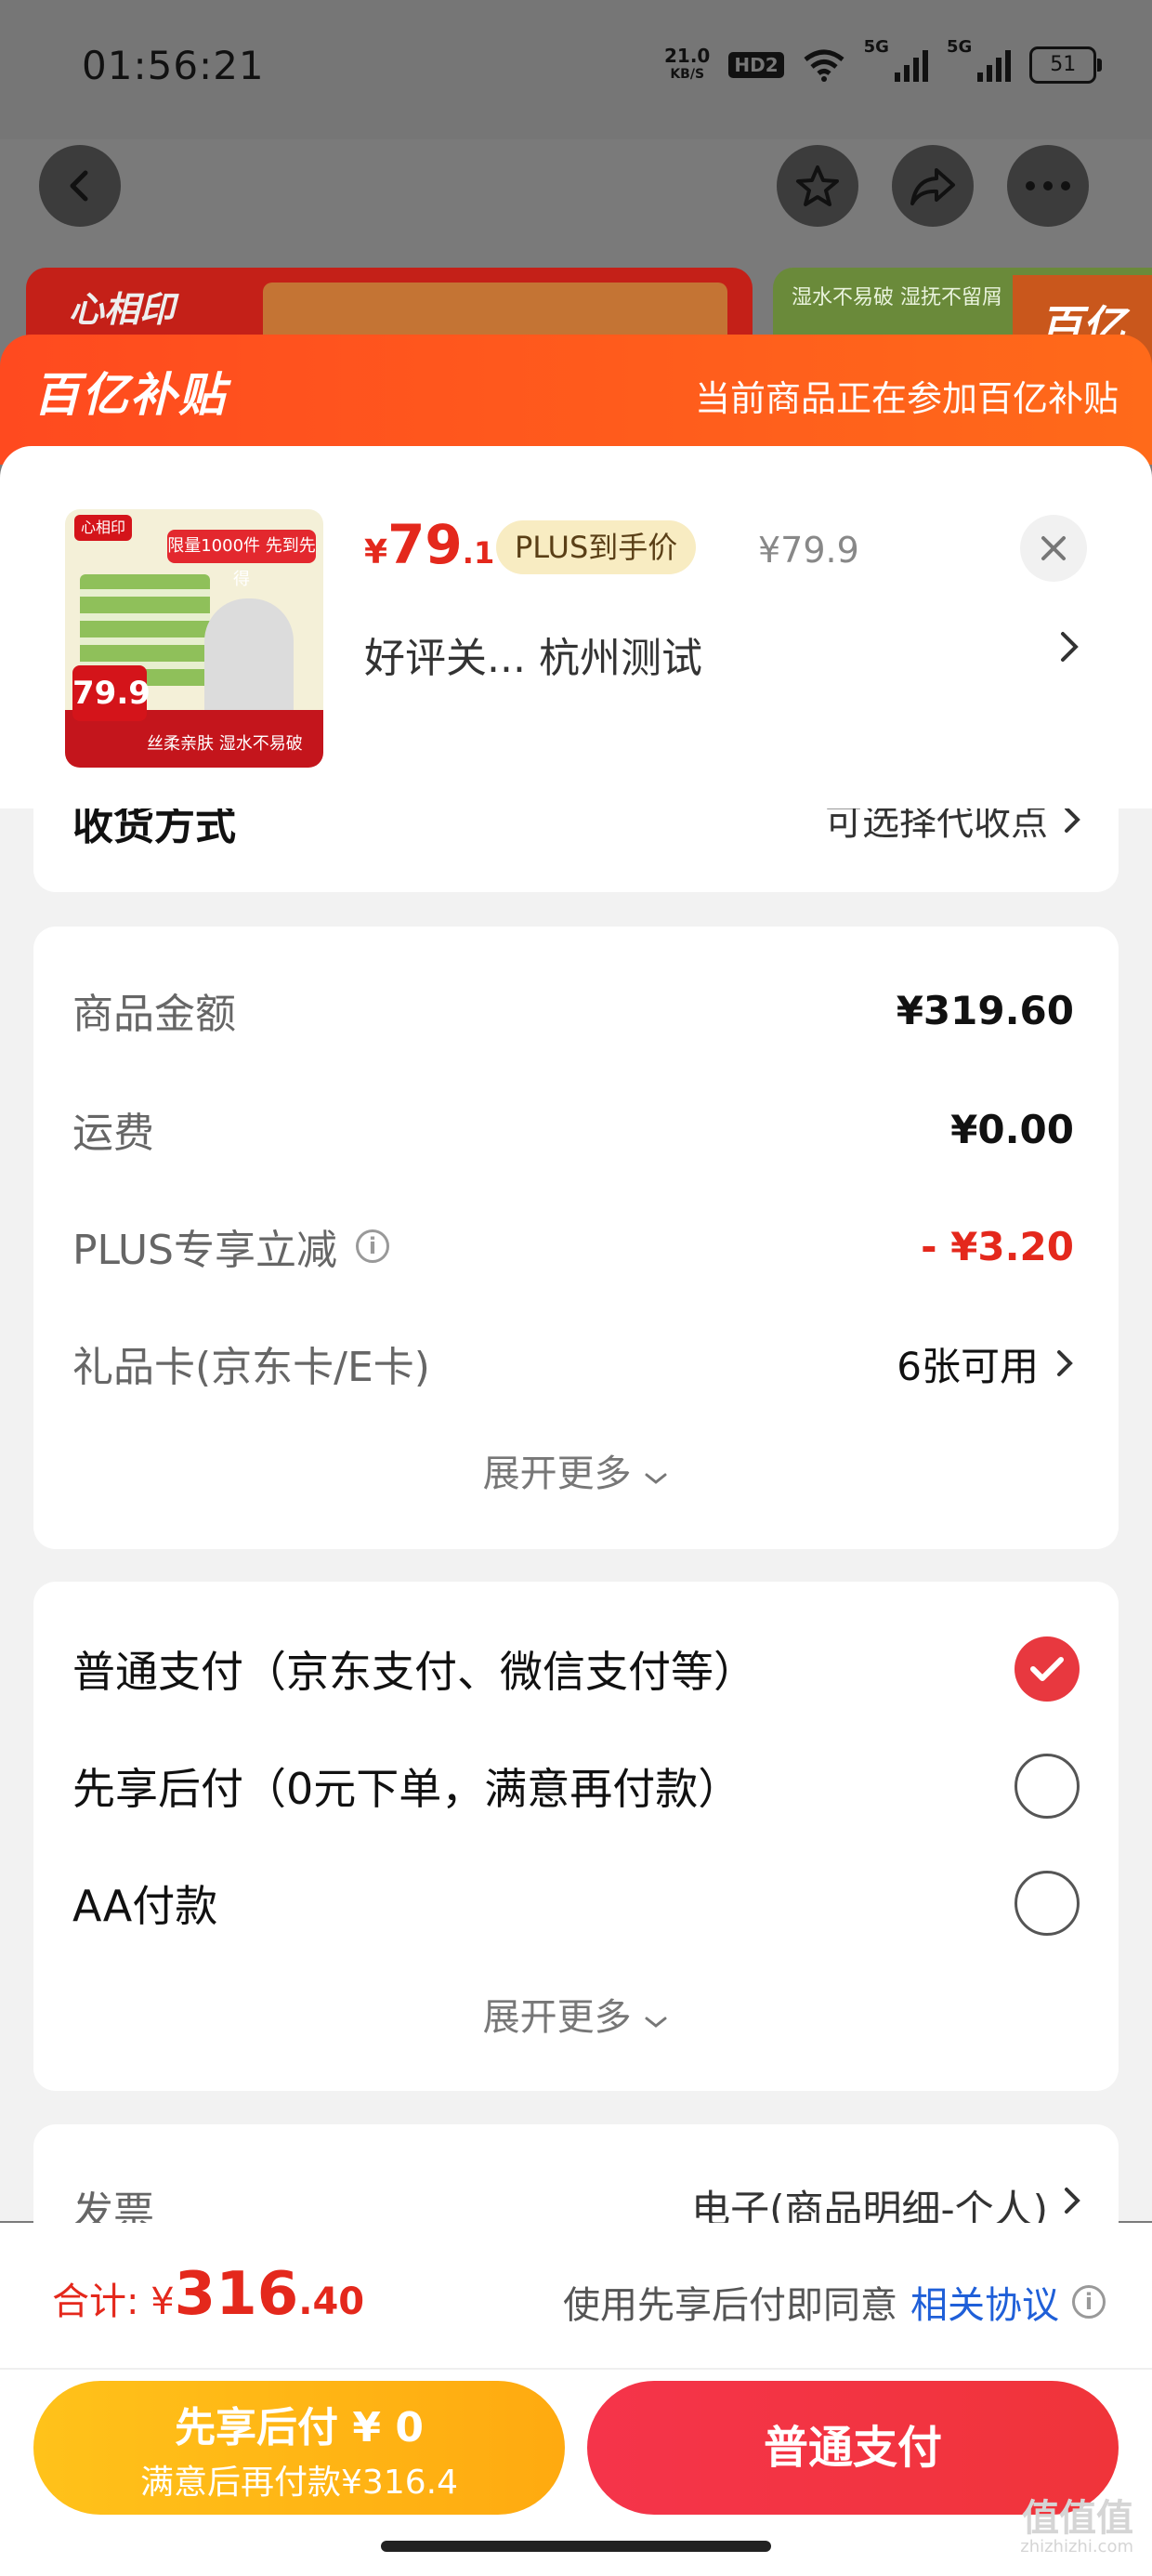  I want to click on thumb-brand: 心相印, so click(103, 528).